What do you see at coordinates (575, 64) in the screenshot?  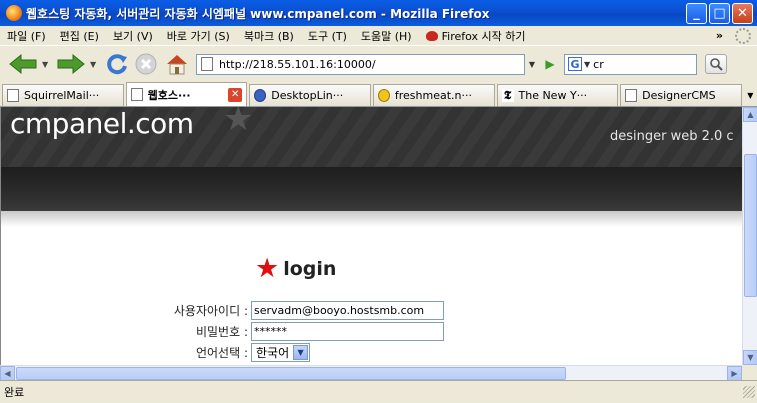 I see `google-search-engine-icon: G` at bounding box center [575, 64].